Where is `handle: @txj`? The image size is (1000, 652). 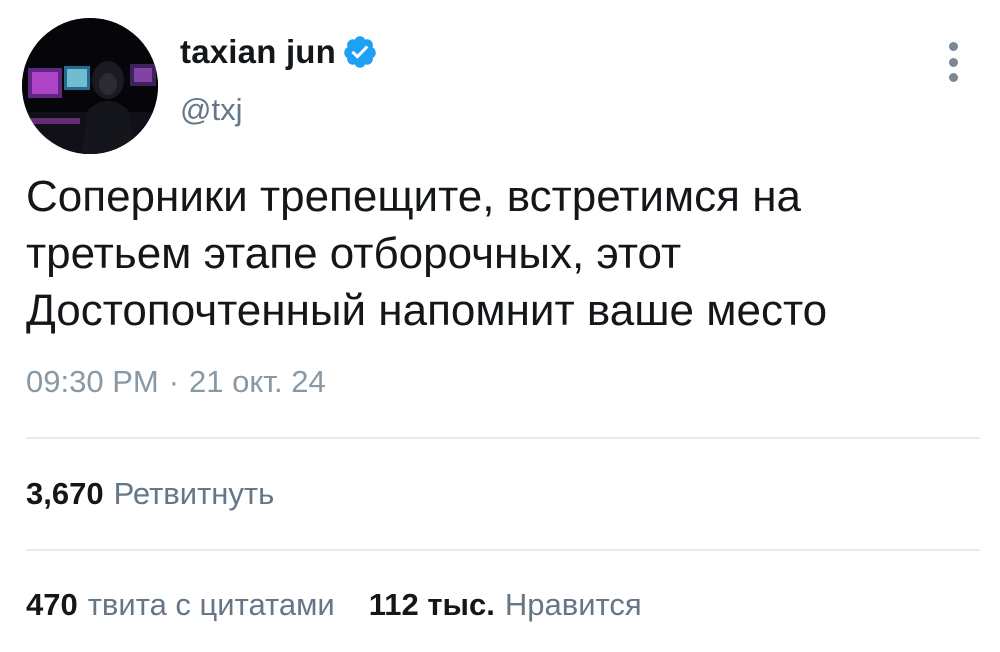 handle: @txj is located at coordinates (211, 110).